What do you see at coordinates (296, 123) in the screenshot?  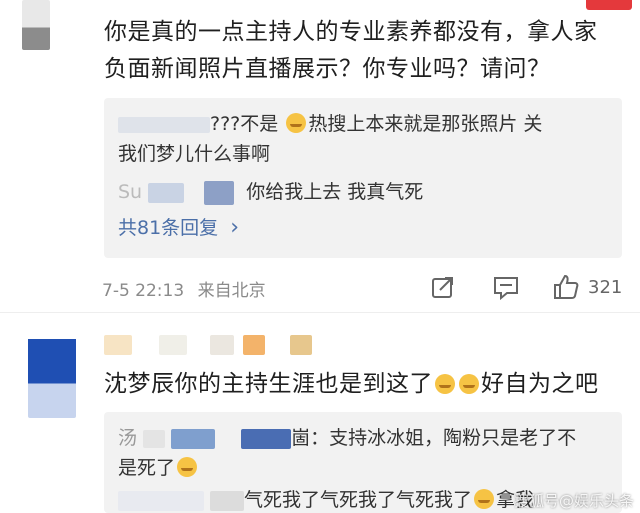 I see `emoji-icon` at bounding box center [296, 123].